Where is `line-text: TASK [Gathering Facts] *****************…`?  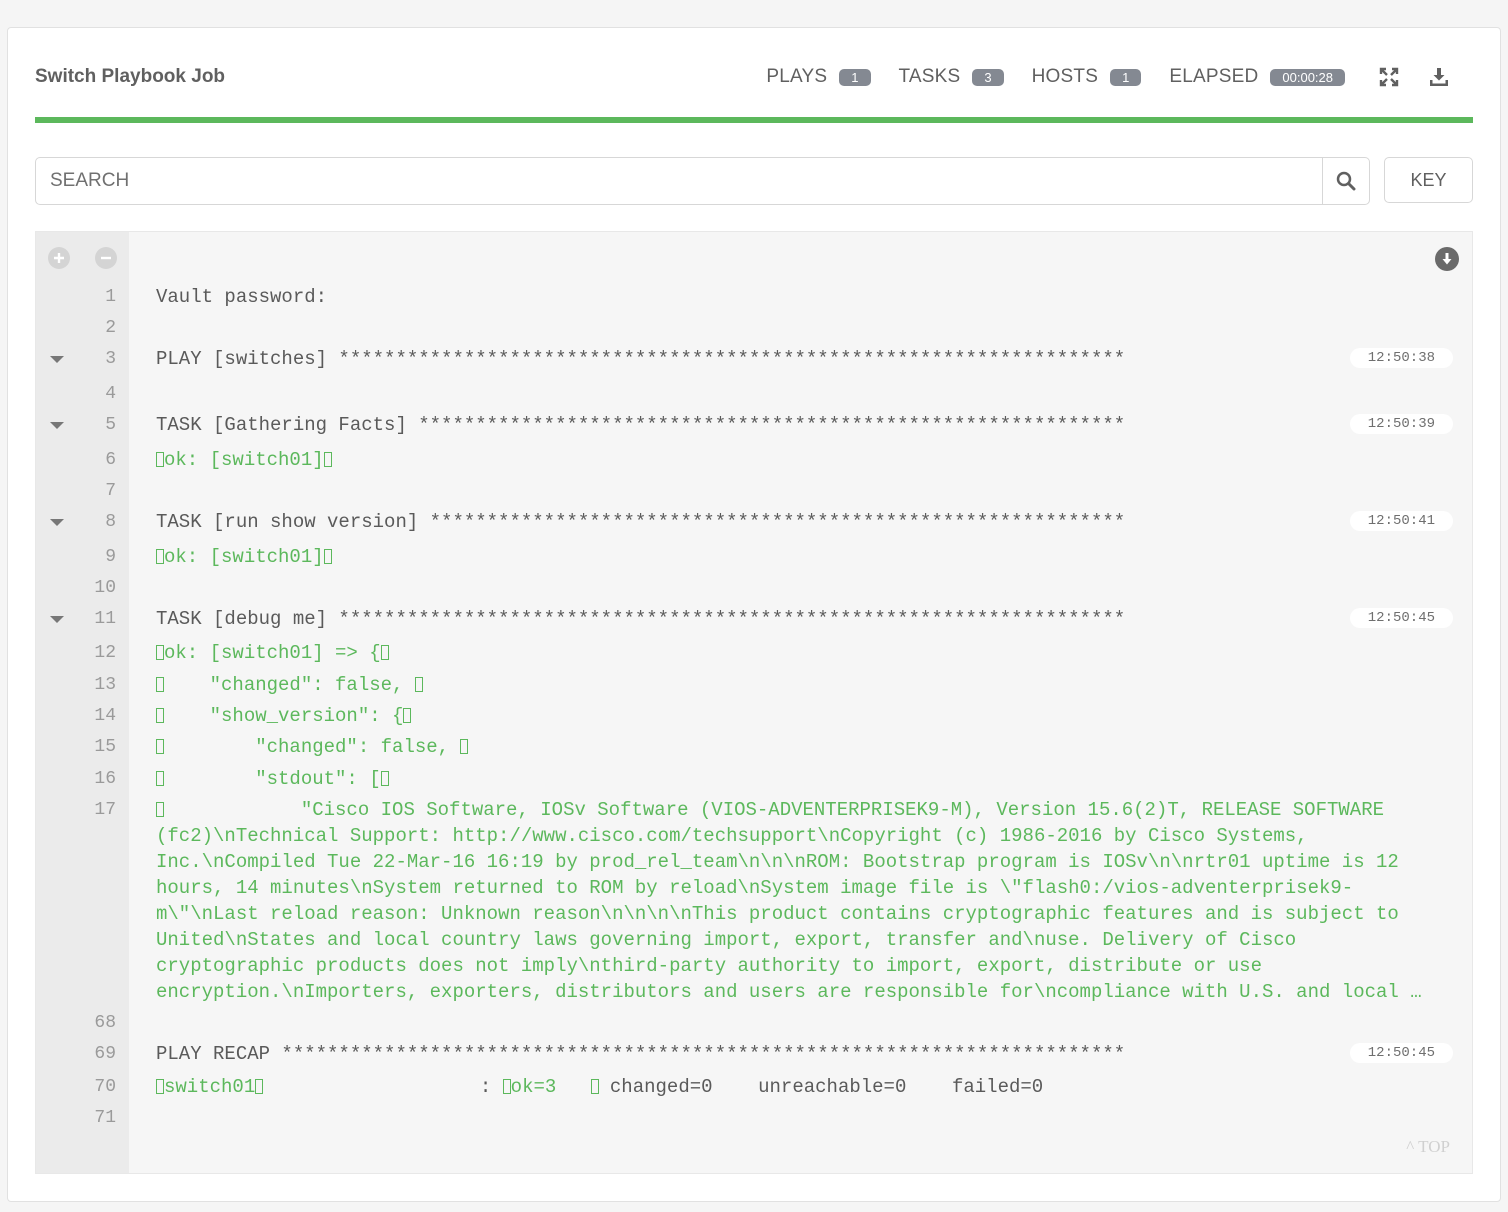 line-text: TASK [Gathering Facts] *****************… is located at coordinates (789, 425).